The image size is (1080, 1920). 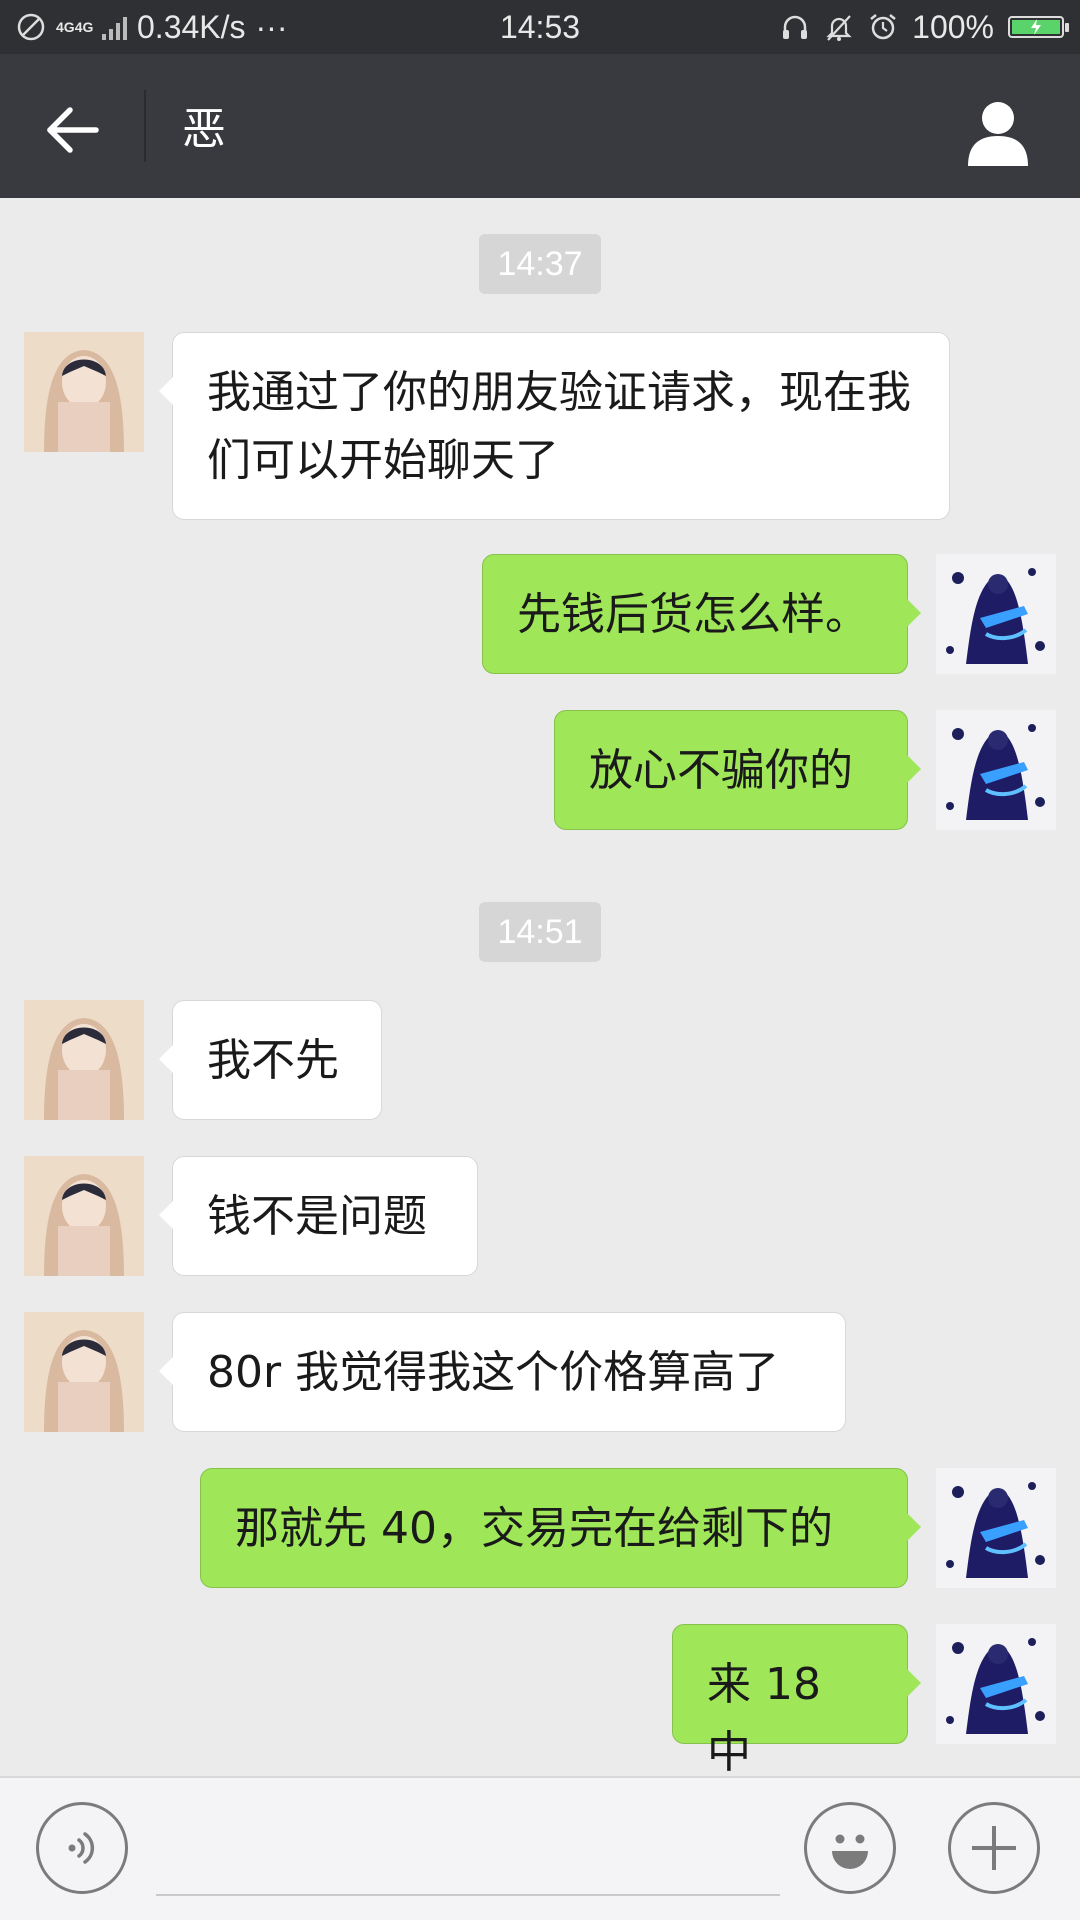 I want to click on status-time: 14:53, so click(x=540, y=26).